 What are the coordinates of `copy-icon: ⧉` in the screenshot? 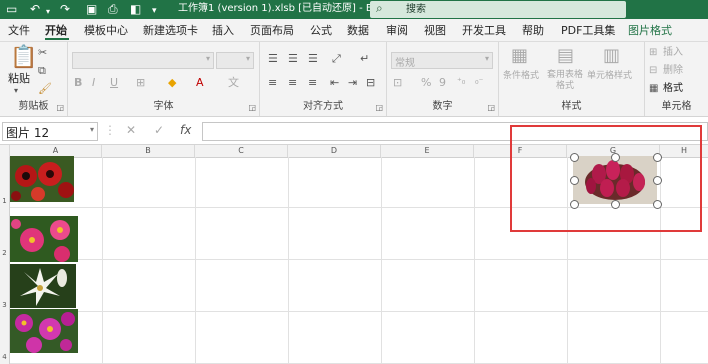 It's located at (42, 70).